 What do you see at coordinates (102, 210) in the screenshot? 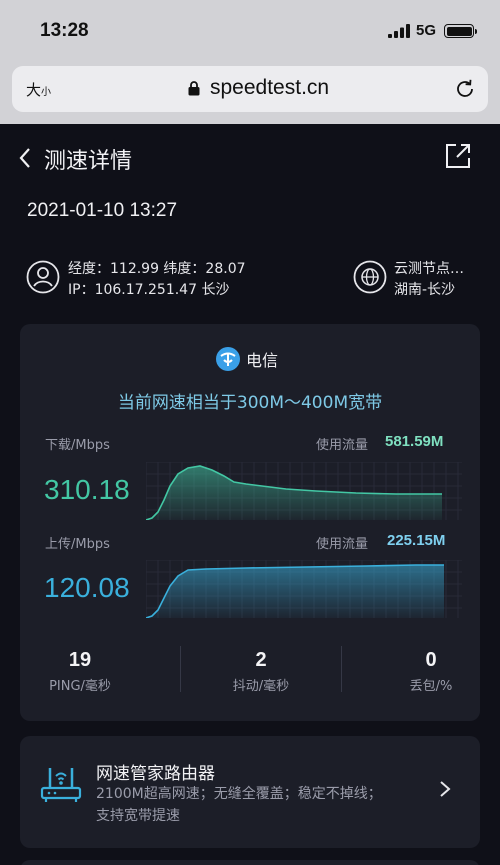
I see `test-datetime: 2021-01-10 13:27` at bounding box center [102, 210].